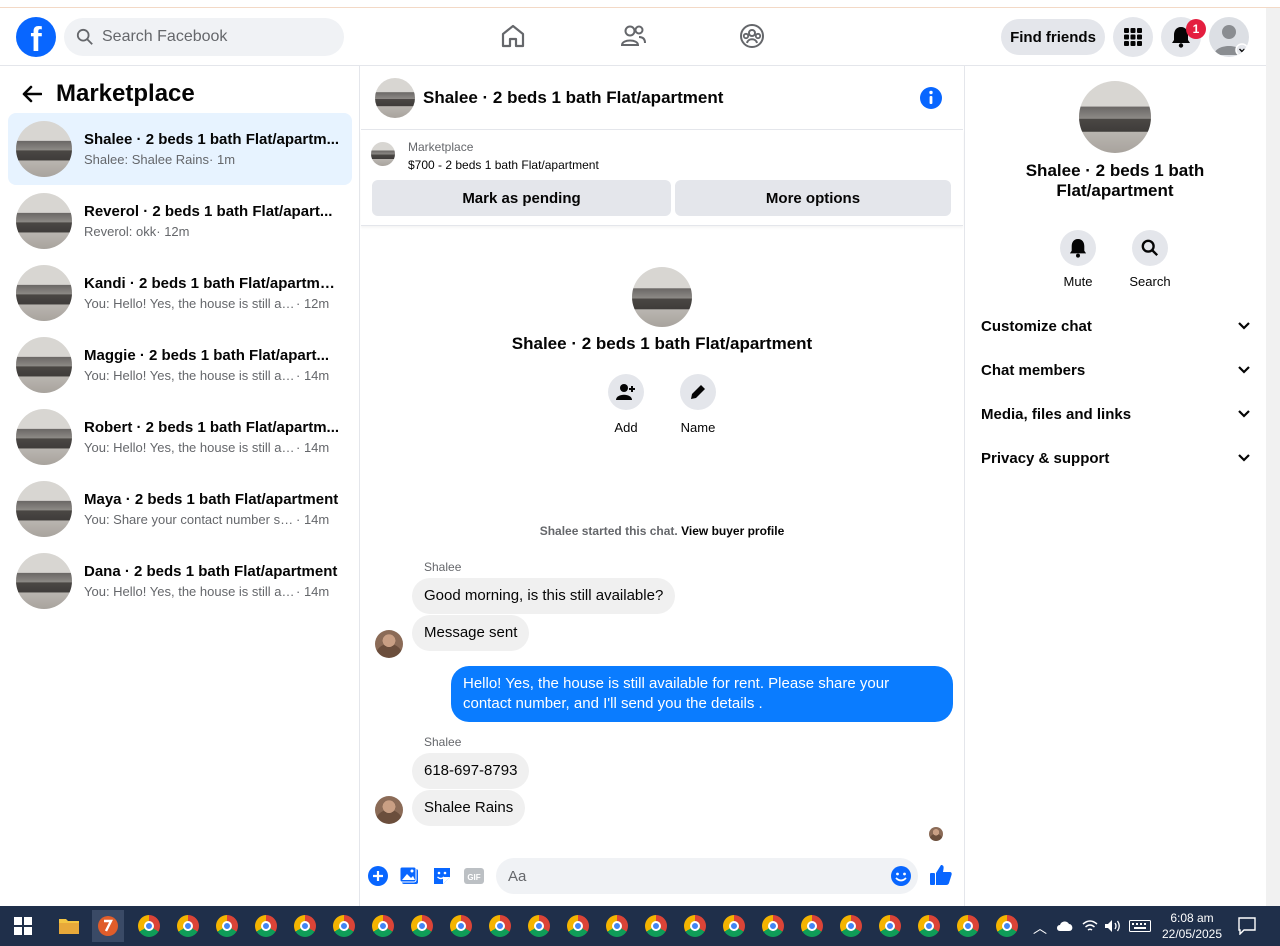  What do you see at coordinates (1273, 457) in the screenshot?
I see `page-scrollbar` at bounding box center [1273, 457].